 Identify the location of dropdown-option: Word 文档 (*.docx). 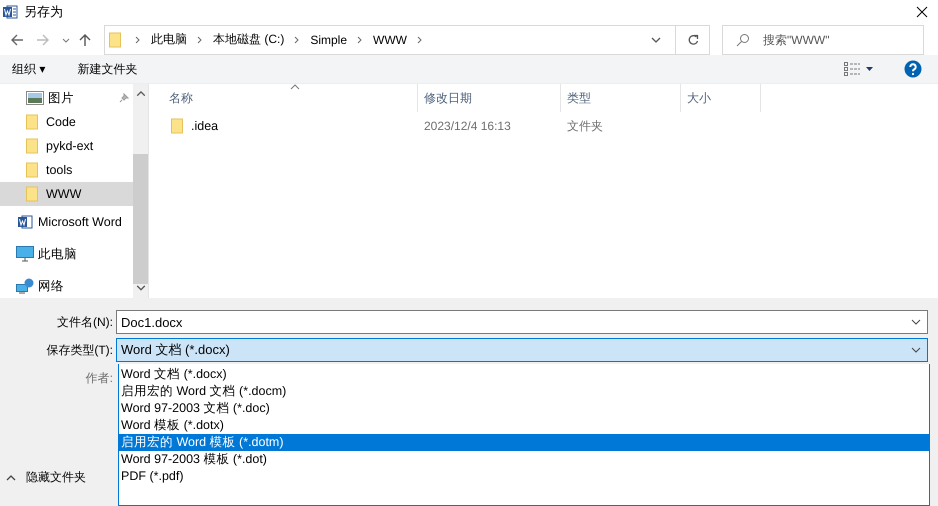
(524, 374).